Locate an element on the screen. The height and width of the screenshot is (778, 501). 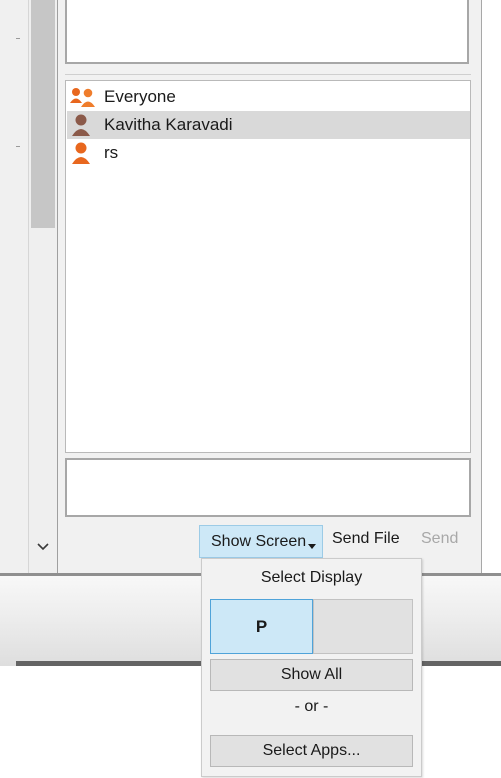
display-option-p: P is located at coordinates (261, 626).